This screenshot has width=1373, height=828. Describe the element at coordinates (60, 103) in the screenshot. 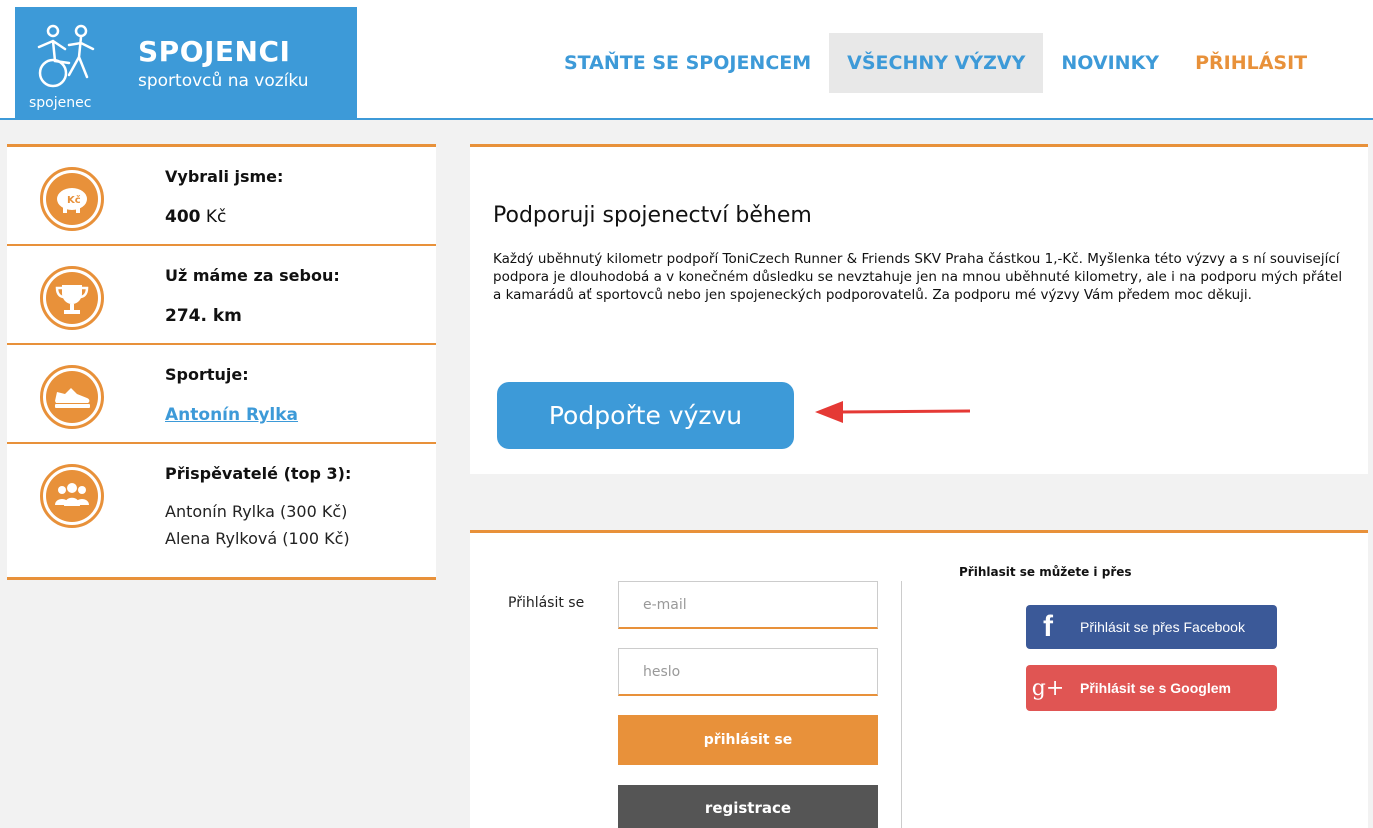

I see `logo-icon-text: spojenec` at that location.